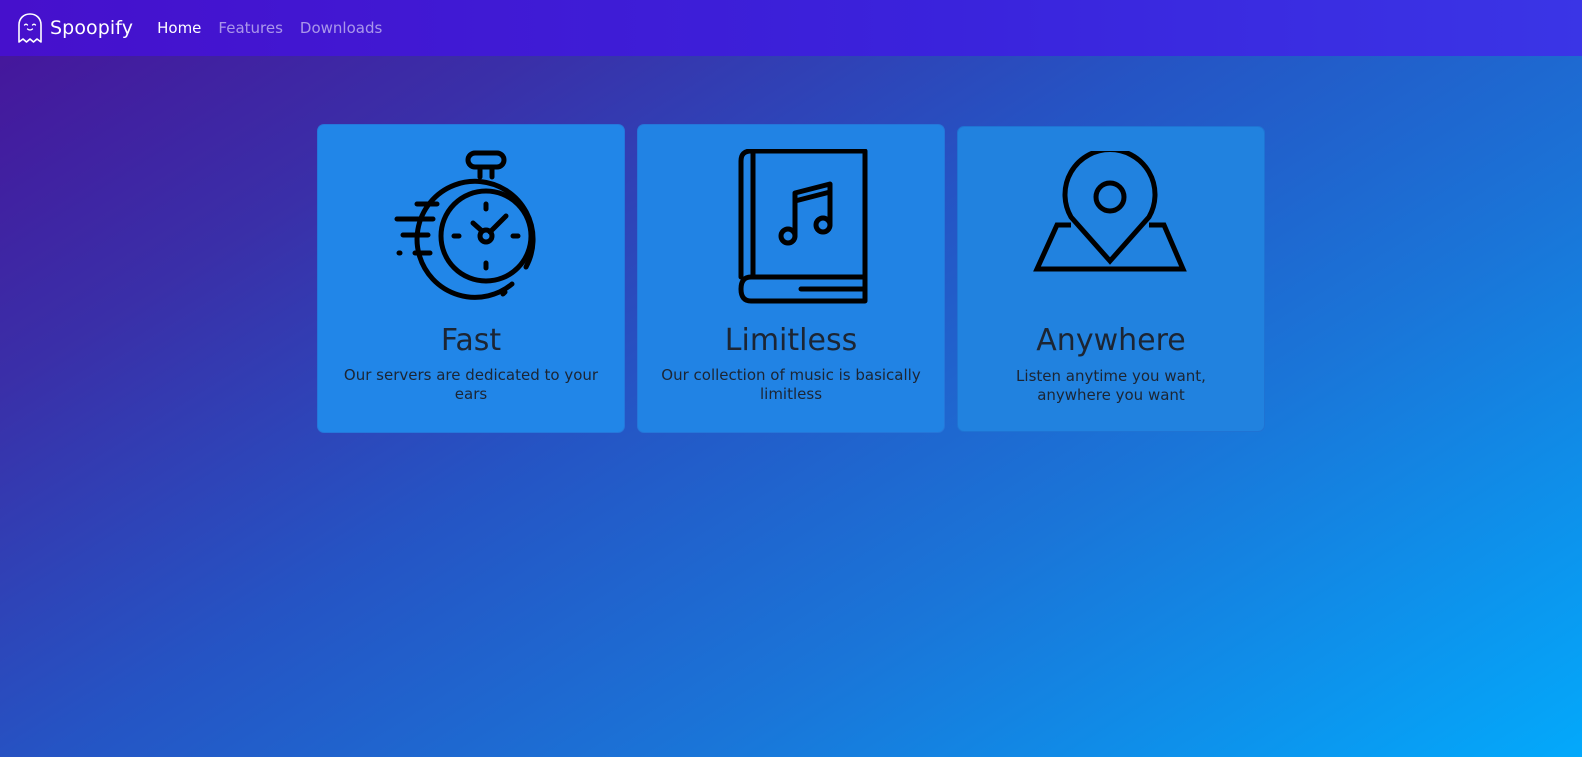  What do you see at coordinates (791, 340) in the screenshot?
I see `feature-title: Limitless` at bounding box center [791, 340].